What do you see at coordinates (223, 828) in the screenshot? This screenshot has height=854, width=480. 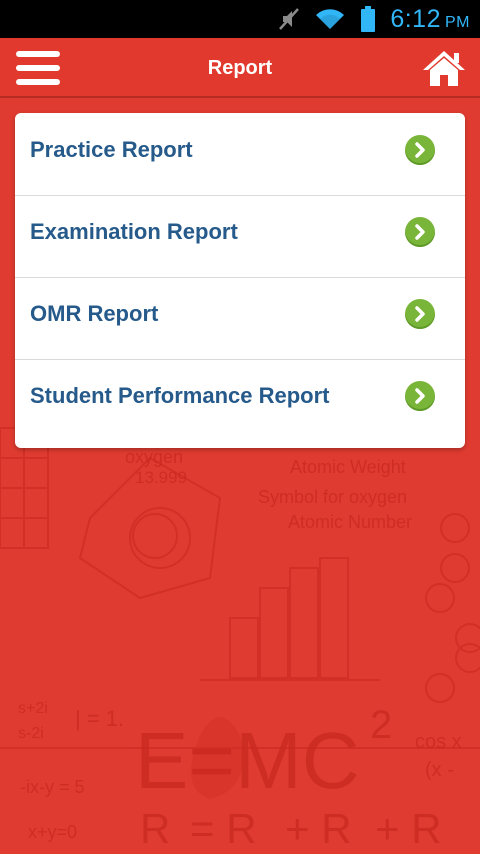 I see `bg-text-r1: = R` at bounding box center [223, 828].